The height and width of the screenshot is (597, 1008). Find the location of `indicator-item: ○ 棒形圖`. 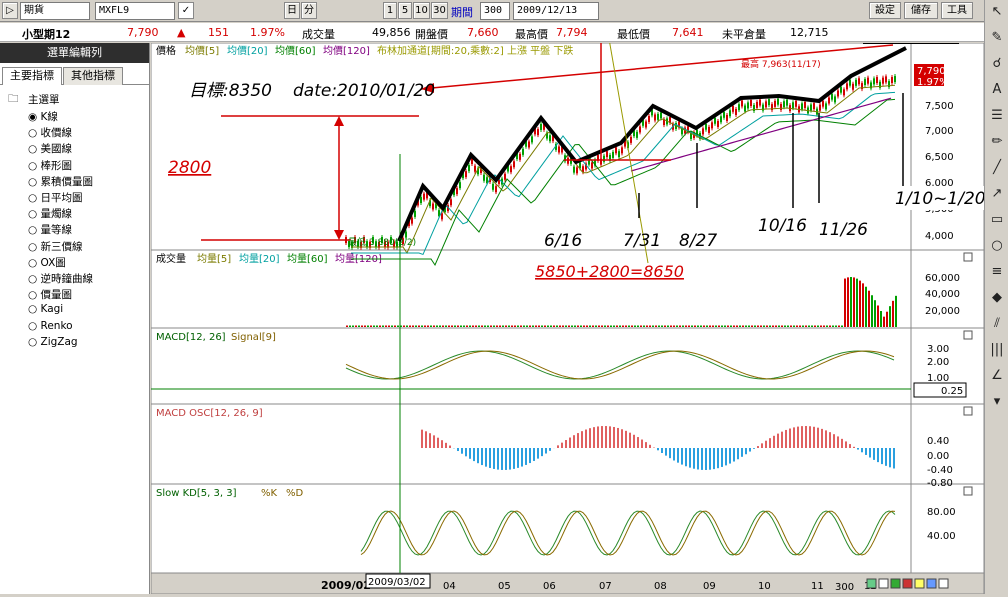

indicator-item: ○ 棒形圖 is located at coordinates (50, 165).